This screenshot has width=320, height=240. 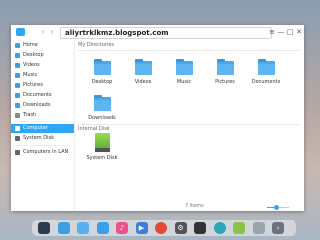 What do you see at coordinates (166, 33) in the screenshot?
I see `address-bar: aliyrtrklkmz.blogspot.com` at bounding box center [166, 33].